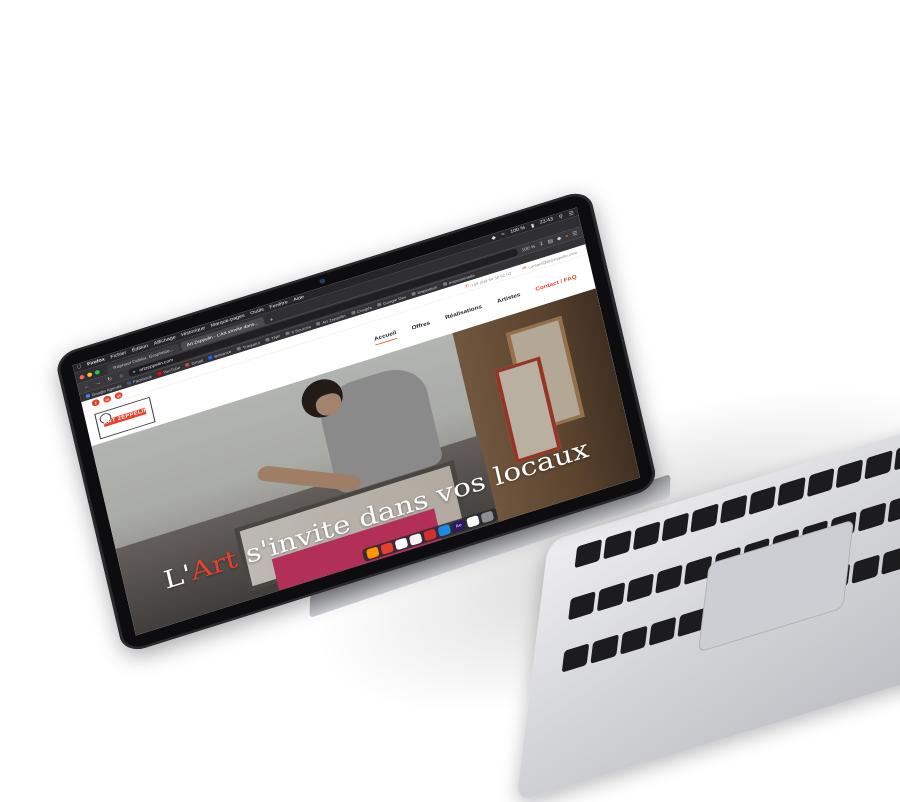  Describe the element at coordinates (96, 403) in the screenshot. I see `facebook-icon: f` at that location.